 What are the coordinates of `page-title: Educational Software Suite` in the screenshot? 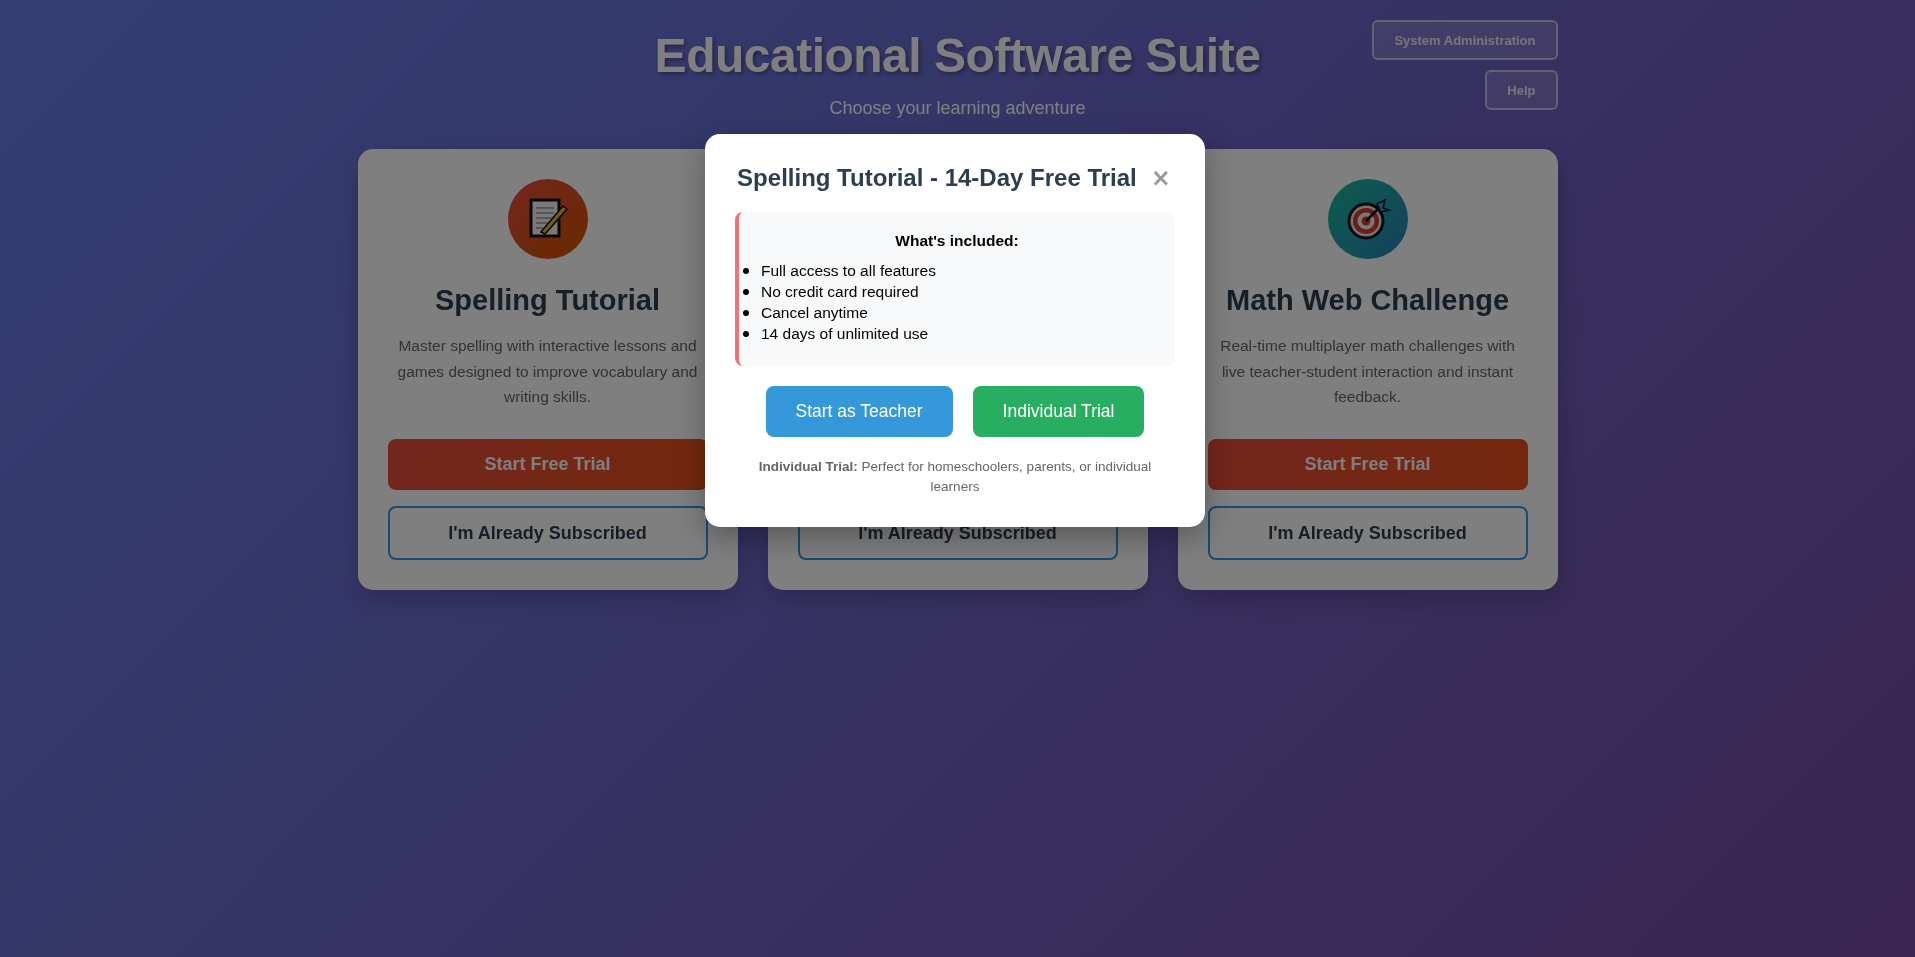 It's located at (957, 56).